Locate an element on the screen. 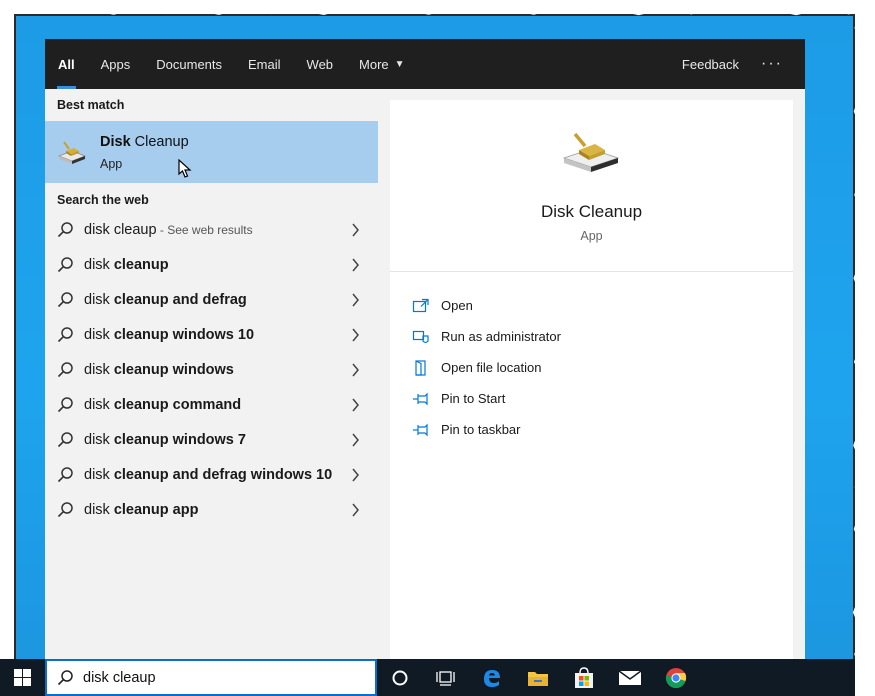  store-button is located at coordinates (584, 677).